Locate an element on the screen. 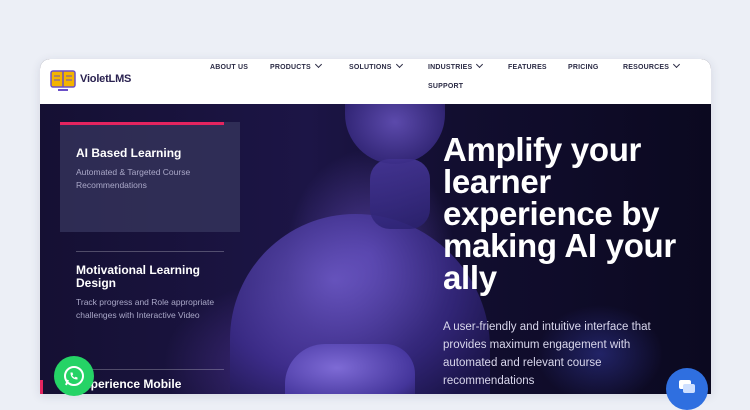 This screenshot has height=410, width=750. chat-icon is located at coordinates (687, 386).